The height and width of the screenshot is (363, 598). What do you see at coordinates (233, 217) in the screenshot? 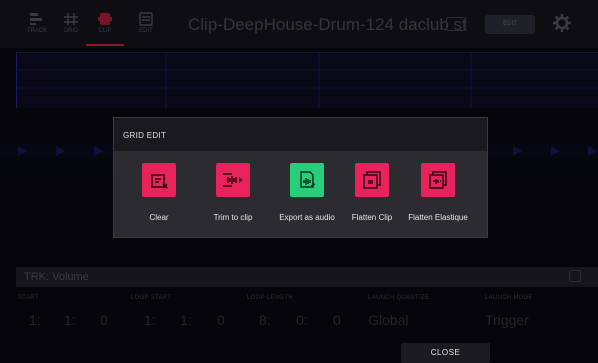
I see `trim-to-clip-label: Trim to clip` at bounding box center [233, 217].